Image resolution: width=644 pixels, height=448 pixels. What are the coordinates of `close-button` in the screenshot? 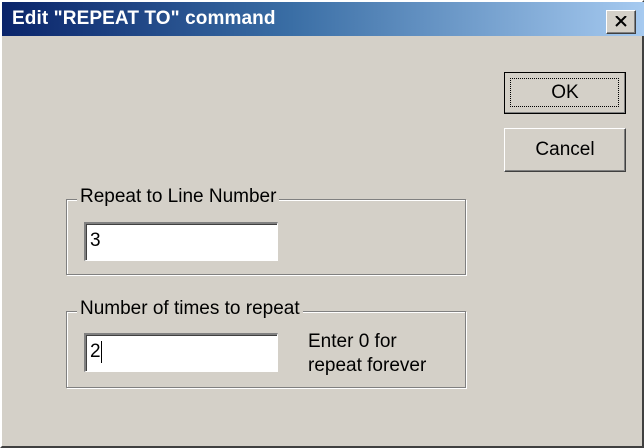 It's located at (621, 22).